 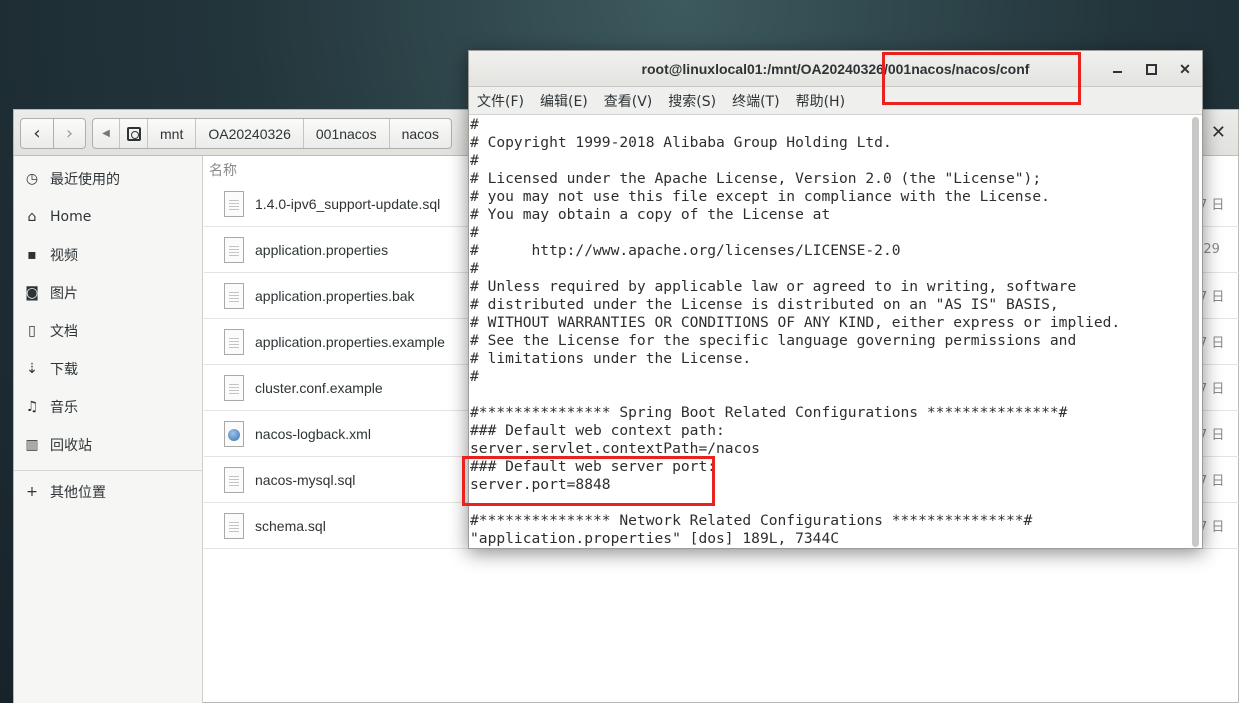 I want to click on breadcrumb-root-button, so click(x=133, y=133).